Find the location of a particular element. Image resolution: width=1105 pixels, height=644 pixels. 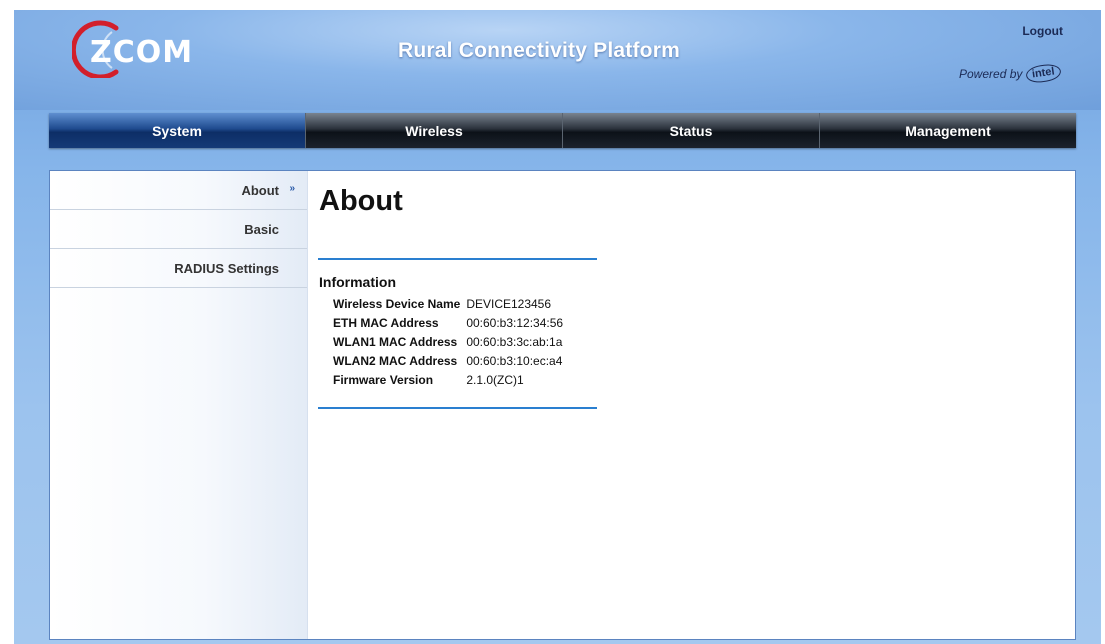

table-row: ETH MAC Address 00:60:b3:12:34:56 is located at coordinates (448, 323).